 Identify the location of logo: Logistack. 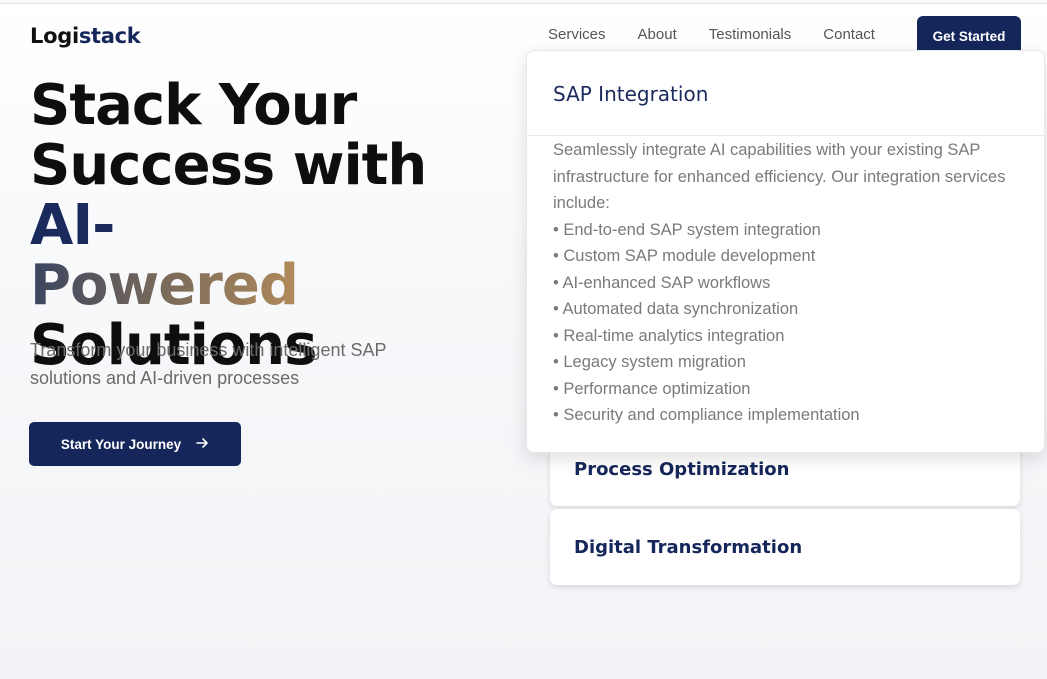
(85, 36).